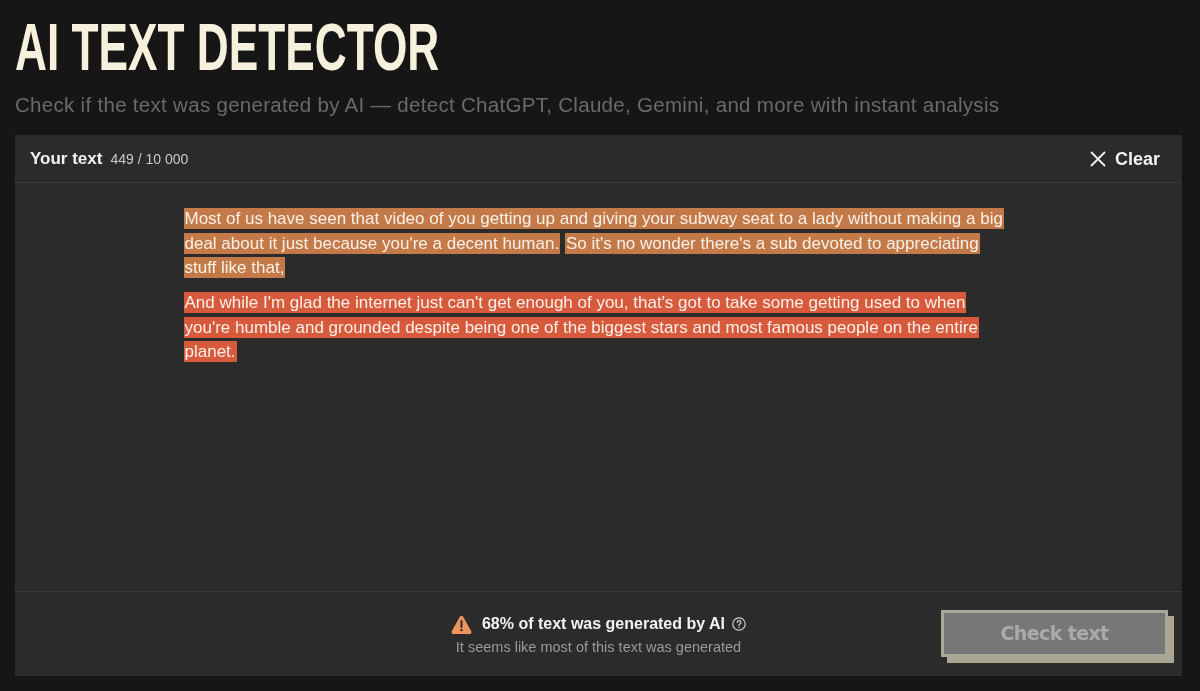 The image size is (1200, 691). What do you see at coordinates (507, 105) in the screenshot?
I see `page-subtitle: Check if the text was generated by AI — detect ChatGPT, Claude, Gemini, and more with instant analysis` at bounding box center [507, 105].